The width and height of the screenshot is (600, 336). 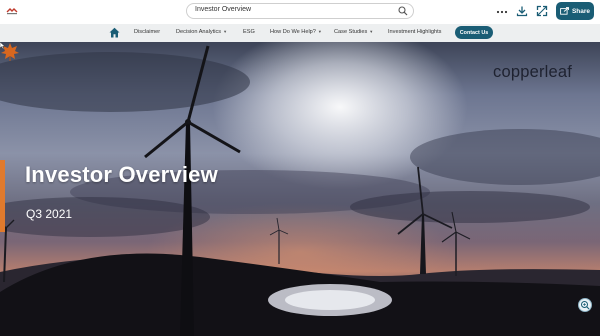 I want to click on mouse-cursor-icon, so click(x=3, y=45).